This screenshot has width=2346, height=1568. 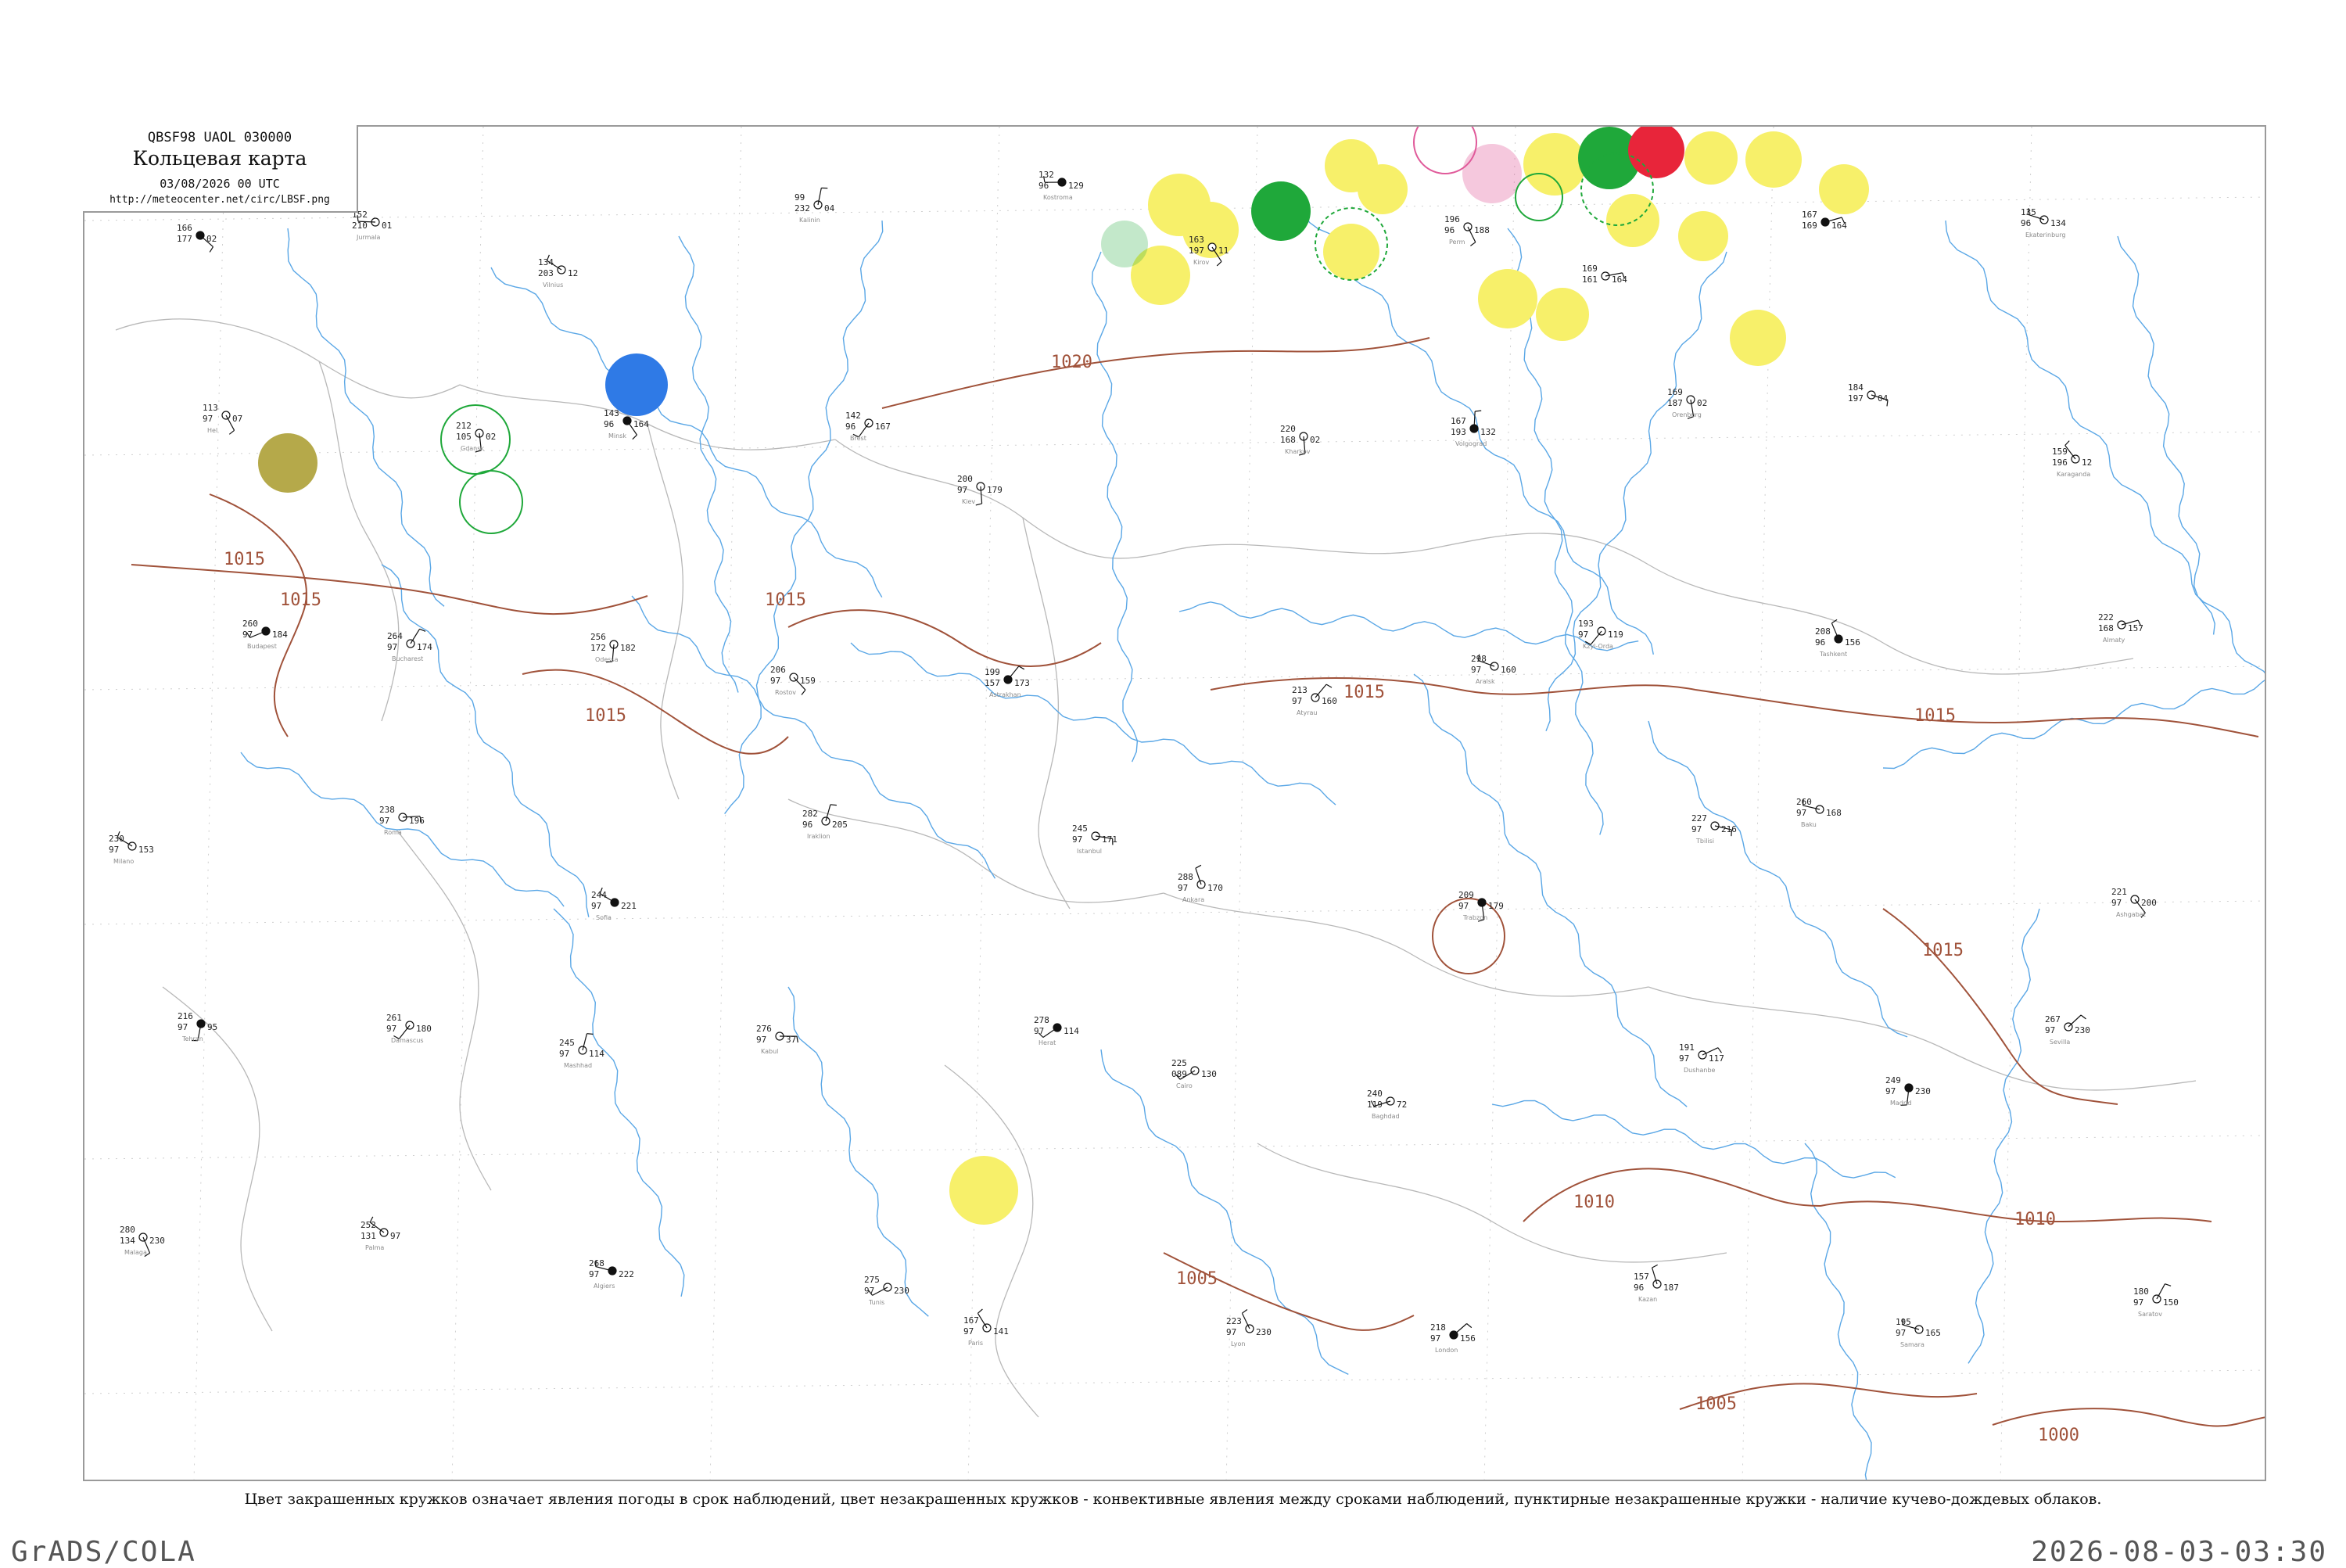 I want to click on station-plot: 169161164, so click(x=1605, y=274).